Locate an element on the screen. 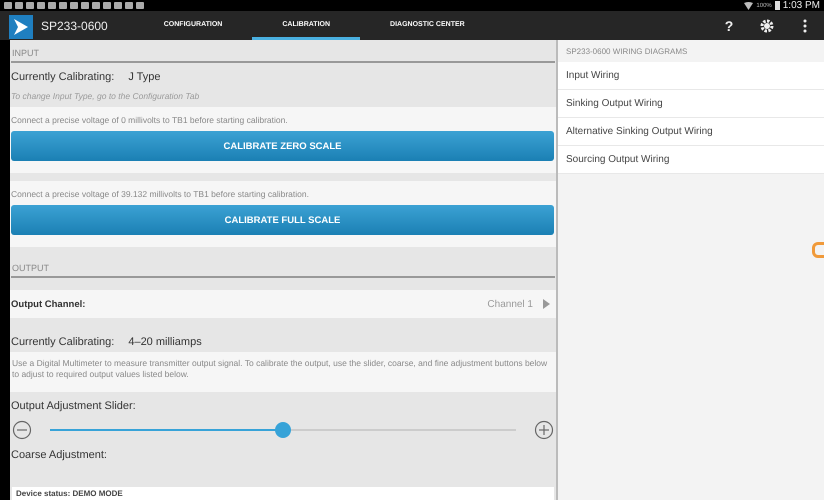 Image resolution: width=824 pixels, height=500 pixels. wiring-item: Alternative Sinking Output Wiring is located at coordinates (691, 132).